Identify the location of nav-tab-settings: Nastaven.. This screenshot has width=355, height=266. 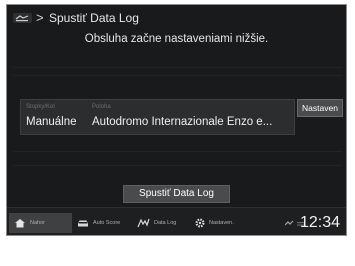
(225, 223).